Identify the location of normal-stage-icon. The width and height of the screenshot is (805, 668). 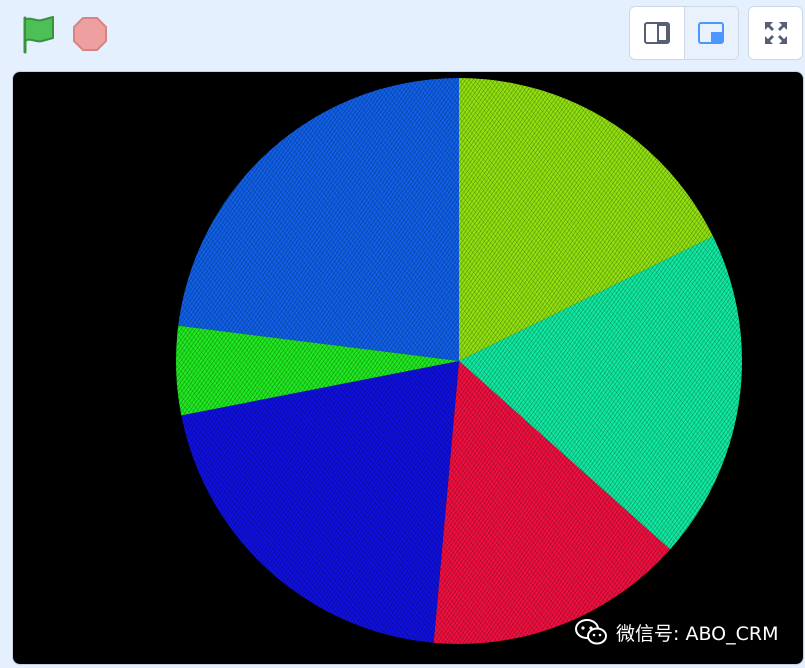
(711, 33).